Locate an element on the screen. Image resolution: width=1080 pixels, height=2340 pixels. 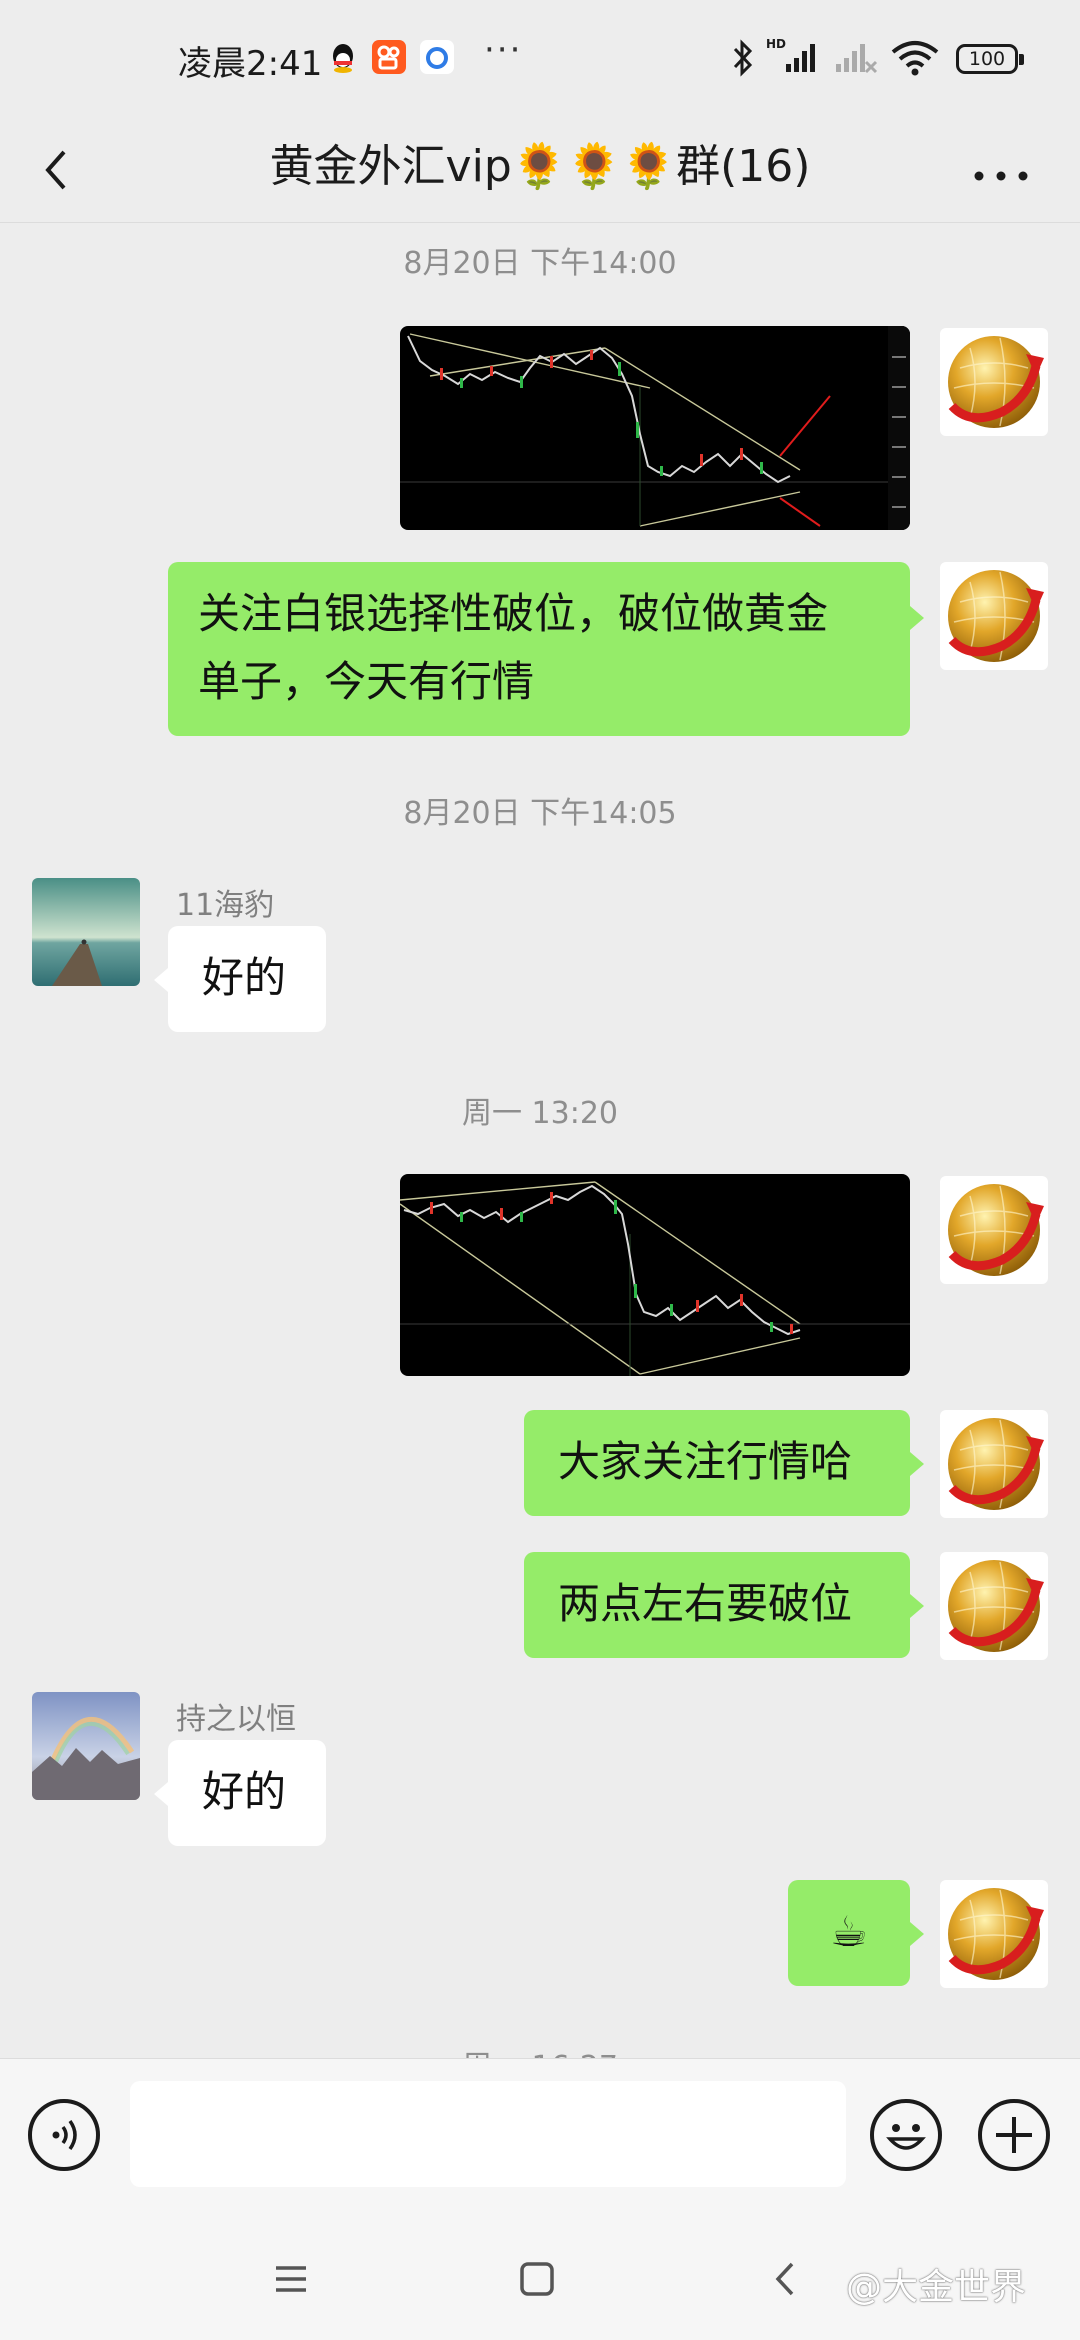
back-nav-button is located at coordinates (787, 2281).